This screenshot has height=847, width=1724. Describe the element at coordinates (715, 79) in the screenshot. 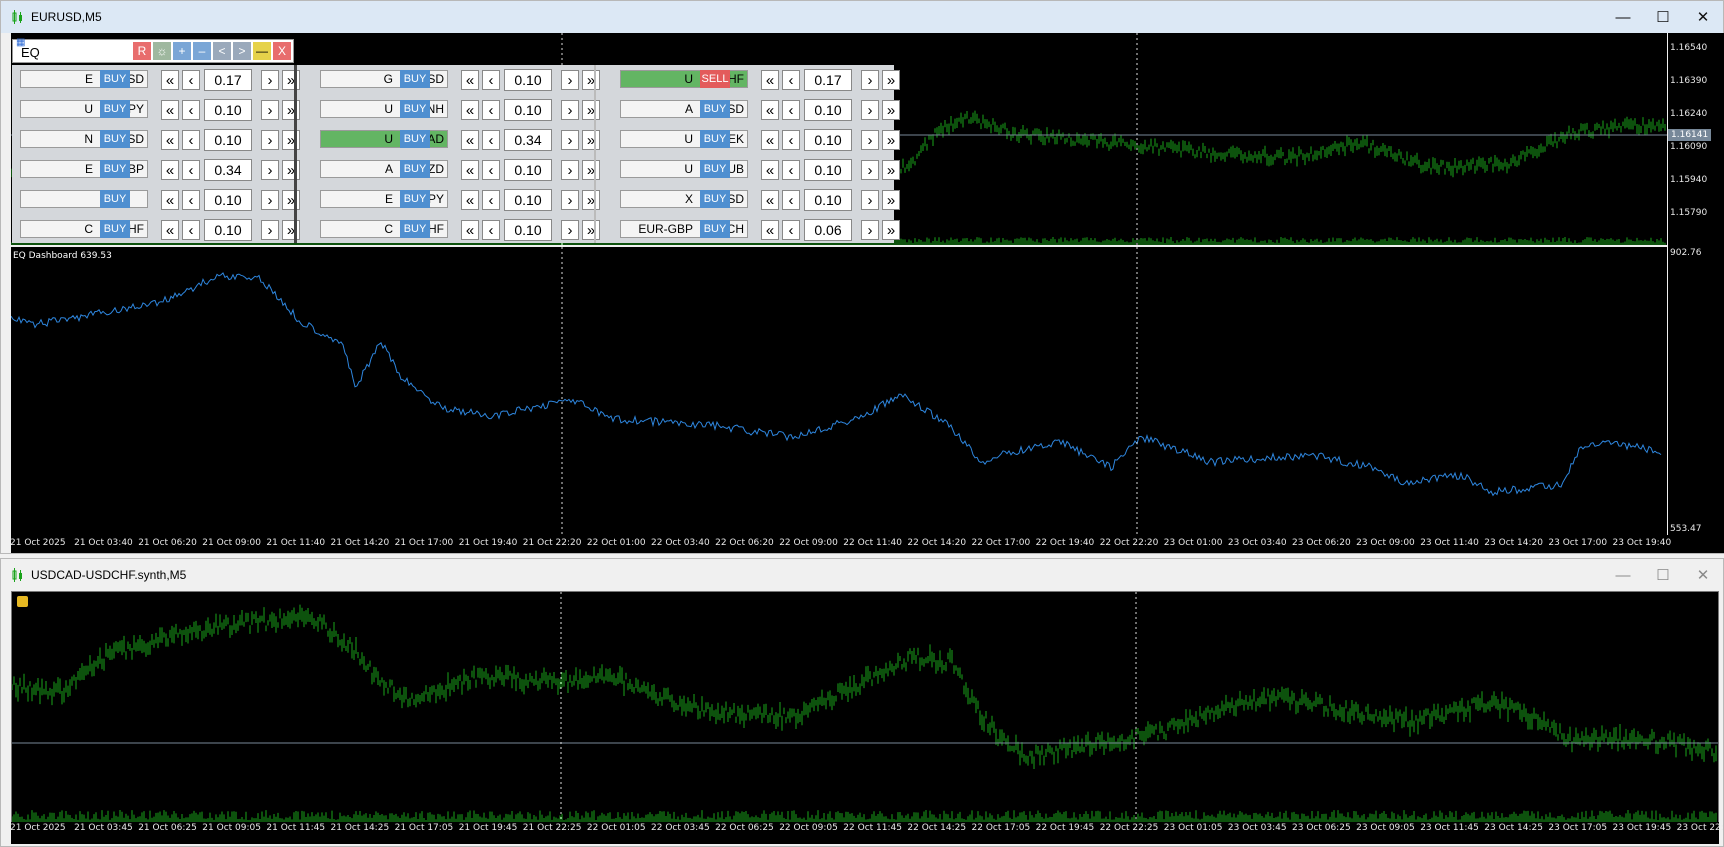

I see `sell-button: SELL` at that location.